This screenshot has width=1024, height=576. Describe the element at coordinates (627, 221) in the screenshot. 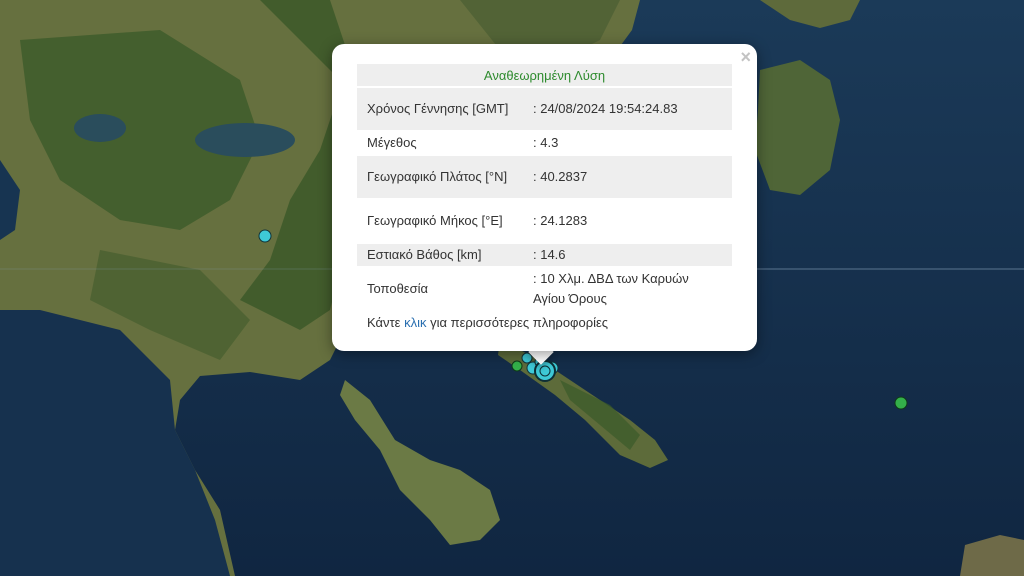

I see `longitude-value: : 24.1283` at that location.